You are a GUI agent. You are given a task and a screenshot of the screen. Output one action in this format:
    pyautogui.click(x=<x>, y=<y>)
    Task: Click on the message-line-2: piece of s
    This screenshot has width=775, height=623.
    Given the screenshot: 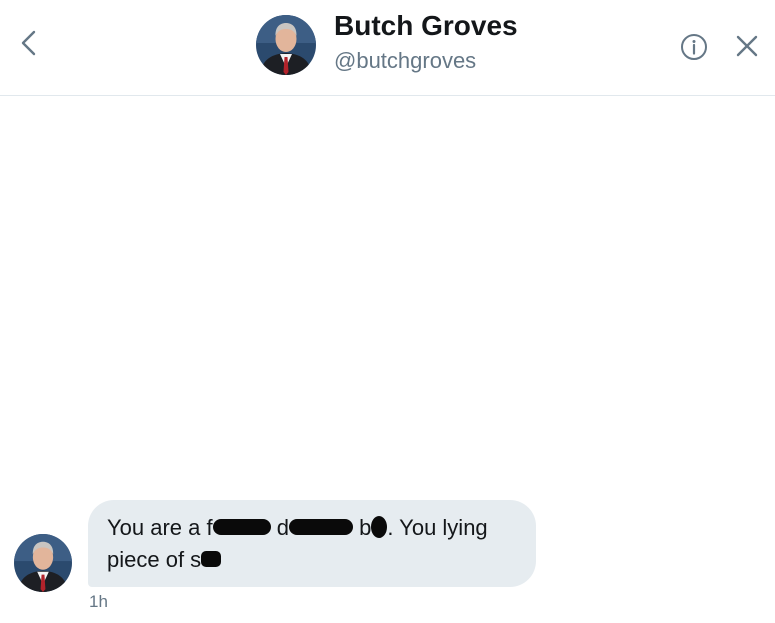 What is the action you would take?
    pyautogui.click(x=312, y=560)
    